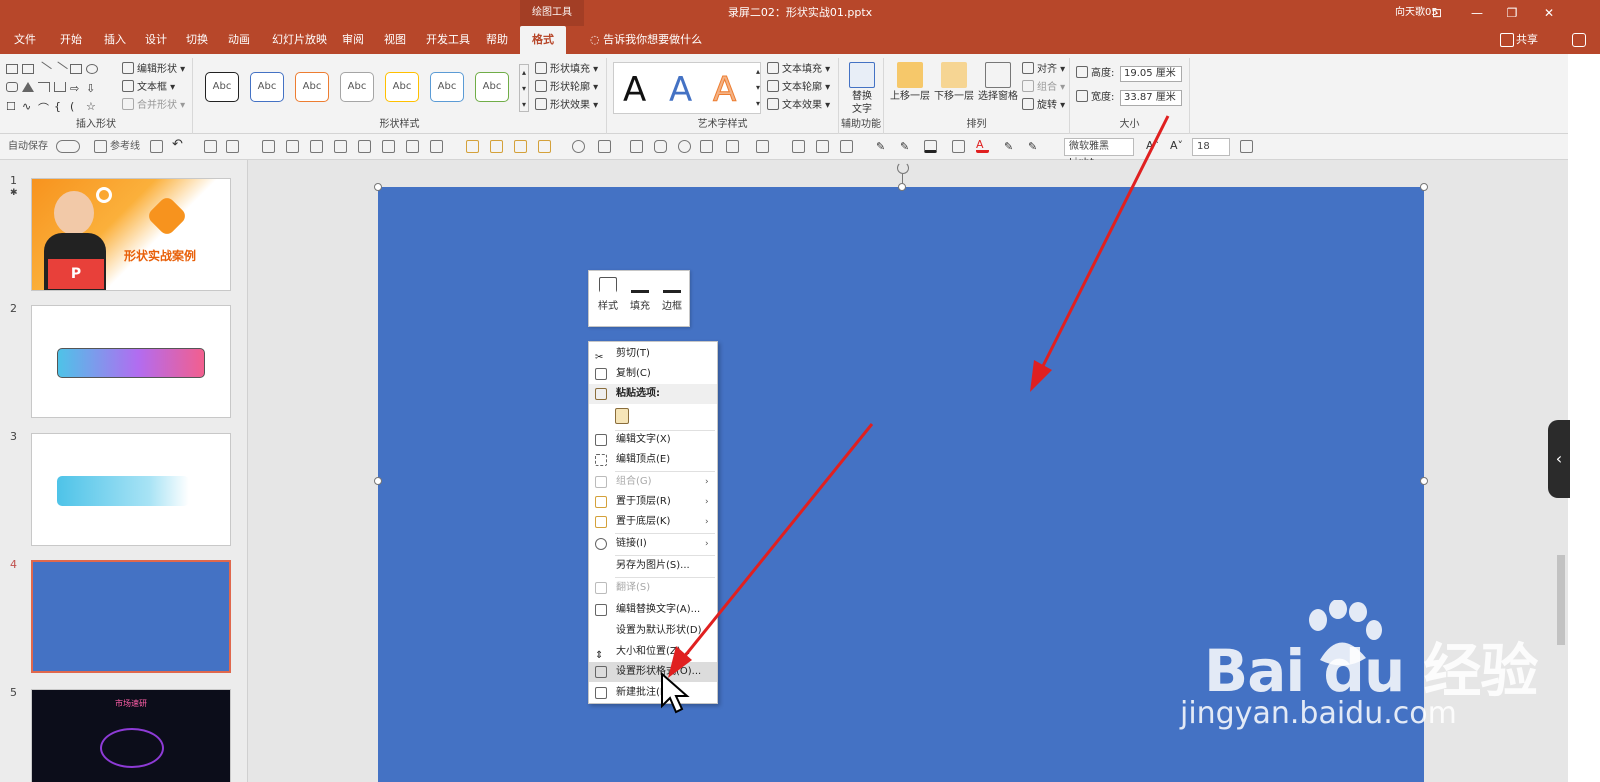  What do you see at coordinates (798, 106) in the screenshot?
I see `text-effects-button: 文本效果 ▾` at bounding box center [798, 106].